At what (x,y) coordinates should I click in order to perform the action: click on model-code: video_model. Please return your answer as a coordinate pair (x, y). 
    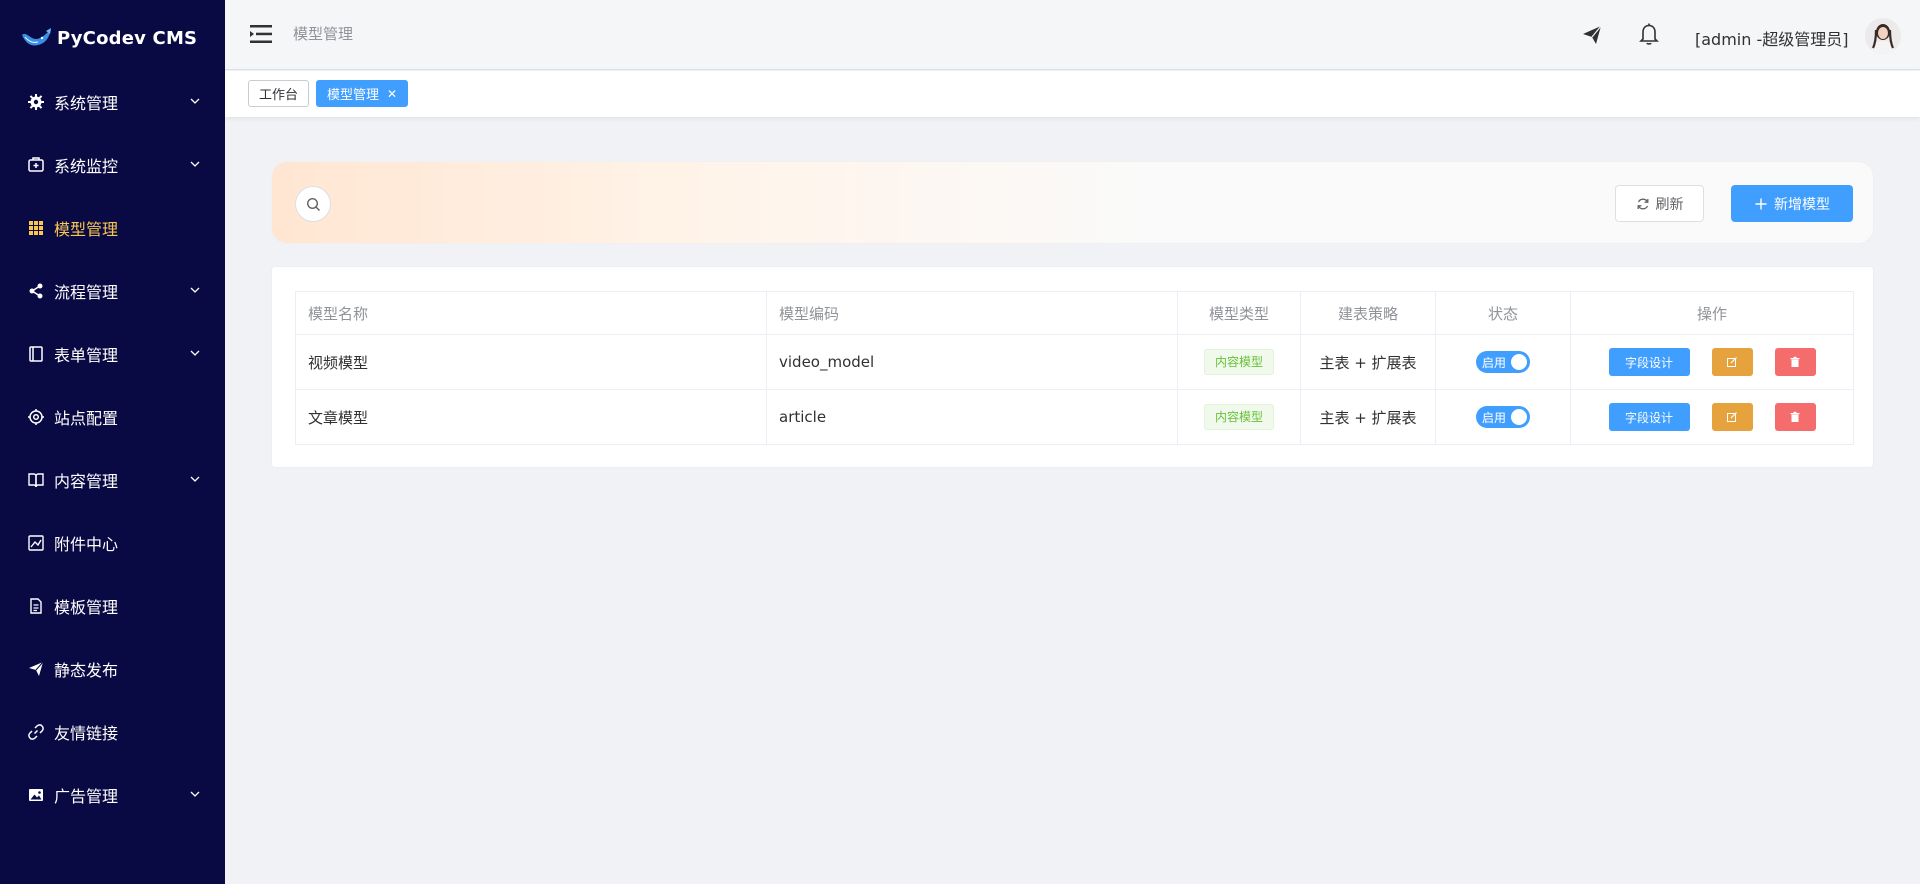
    Looking at the image, I should click on (972, 362).